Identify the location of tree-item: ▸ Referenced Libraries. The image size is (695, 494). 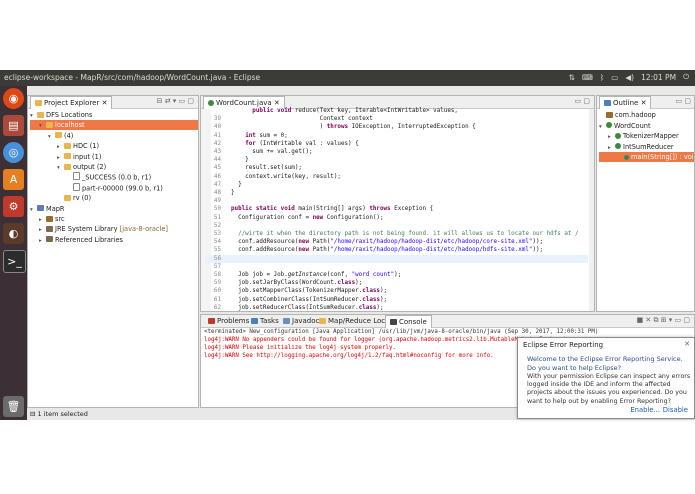
(76, 240).